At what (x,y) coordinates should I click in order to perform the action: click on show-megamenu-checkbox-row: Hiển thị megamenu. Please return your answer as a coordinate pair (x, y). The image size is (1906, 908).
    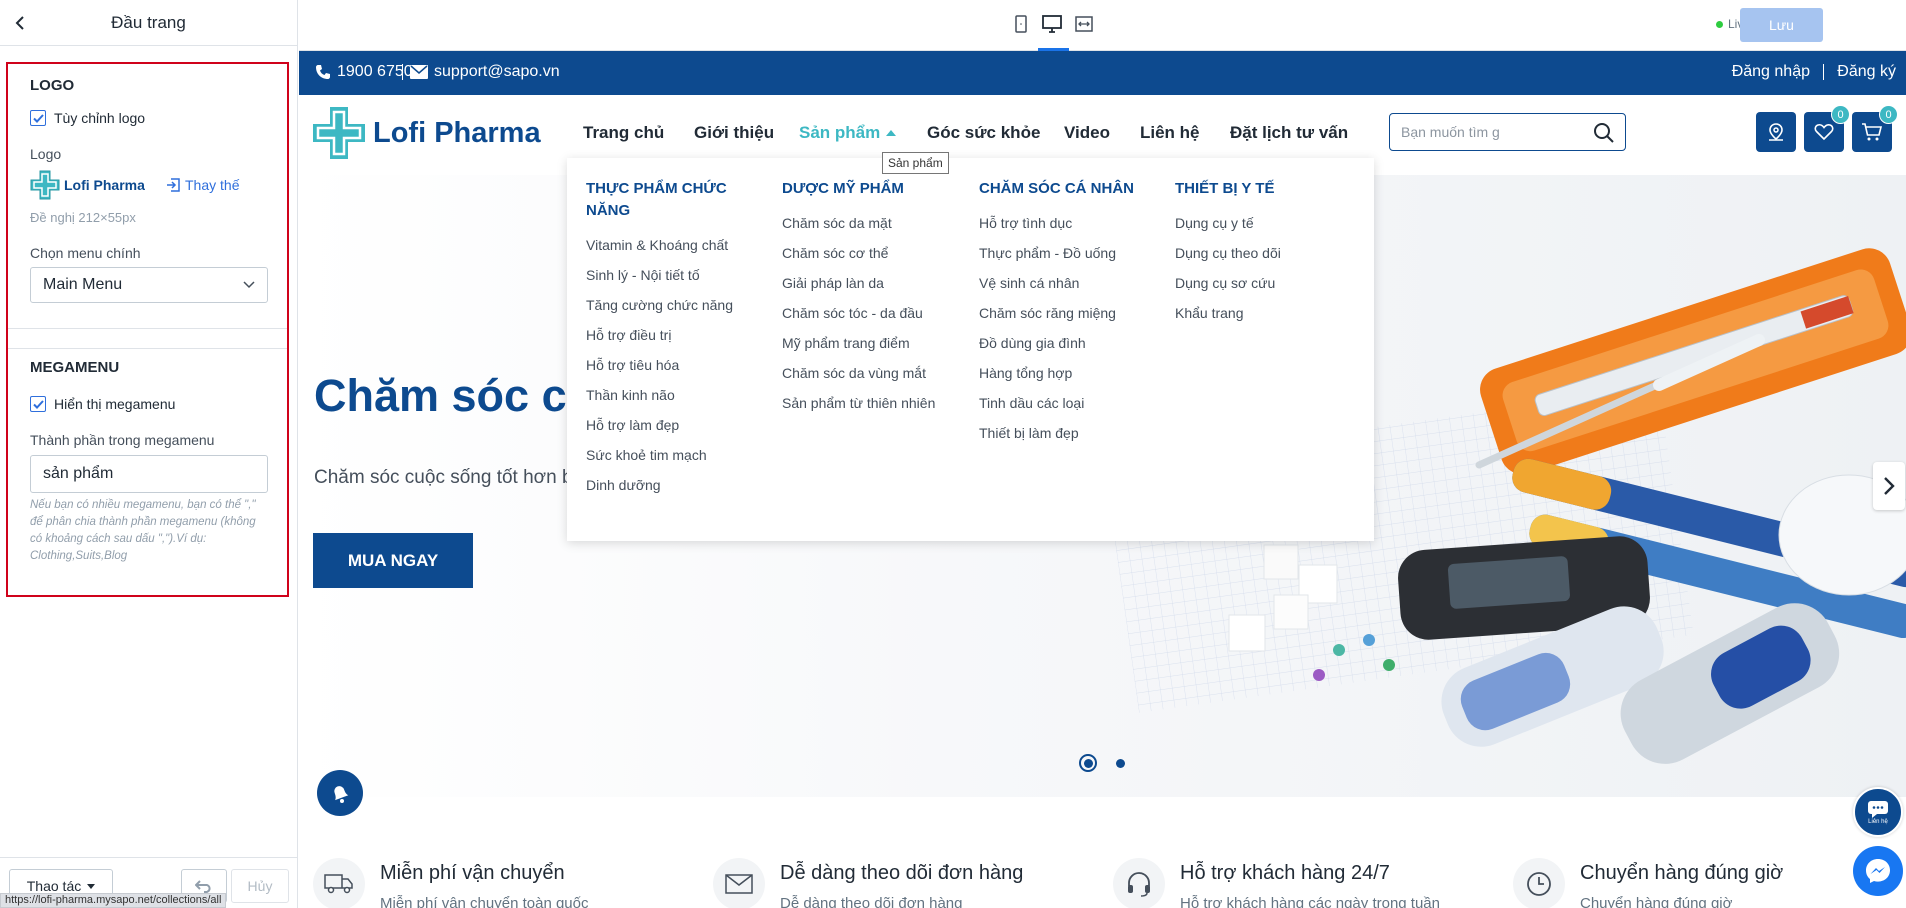
    Looking at the image, I should click on (102, 404).